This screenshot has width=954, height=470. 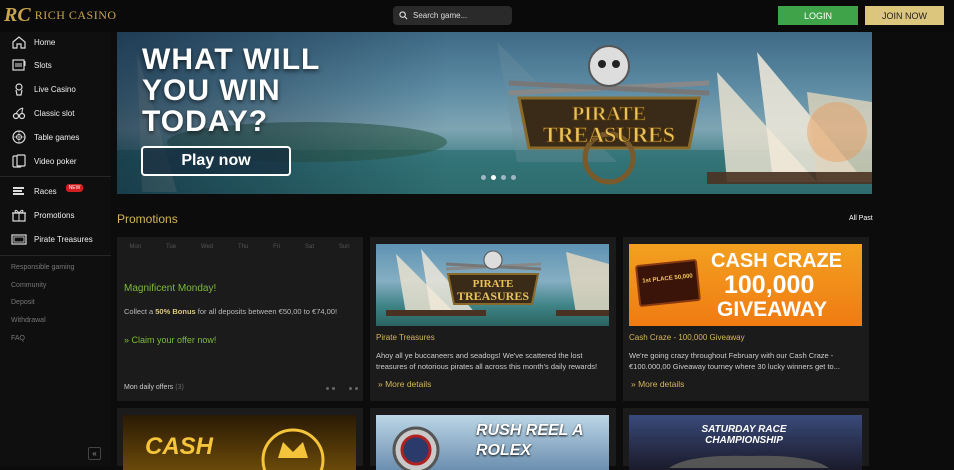 What do you see at coordinates (75, 14) in the screenshot?
I see `logo-text: RICH CASINO` at bounding box center [75, 14].